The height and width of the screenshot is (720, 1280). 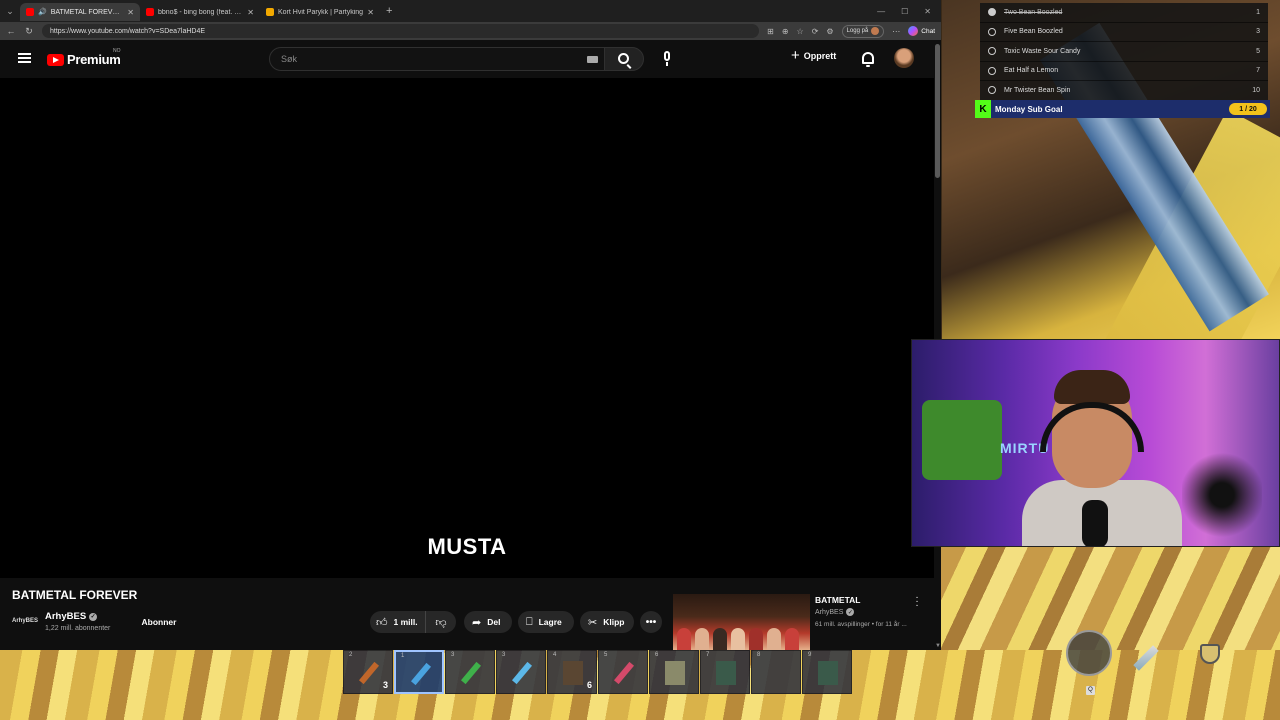 What do you see at coordinates (55, 59) in the screenshot?
I see `youtube-play-icon` at bounding box center [55, 59].